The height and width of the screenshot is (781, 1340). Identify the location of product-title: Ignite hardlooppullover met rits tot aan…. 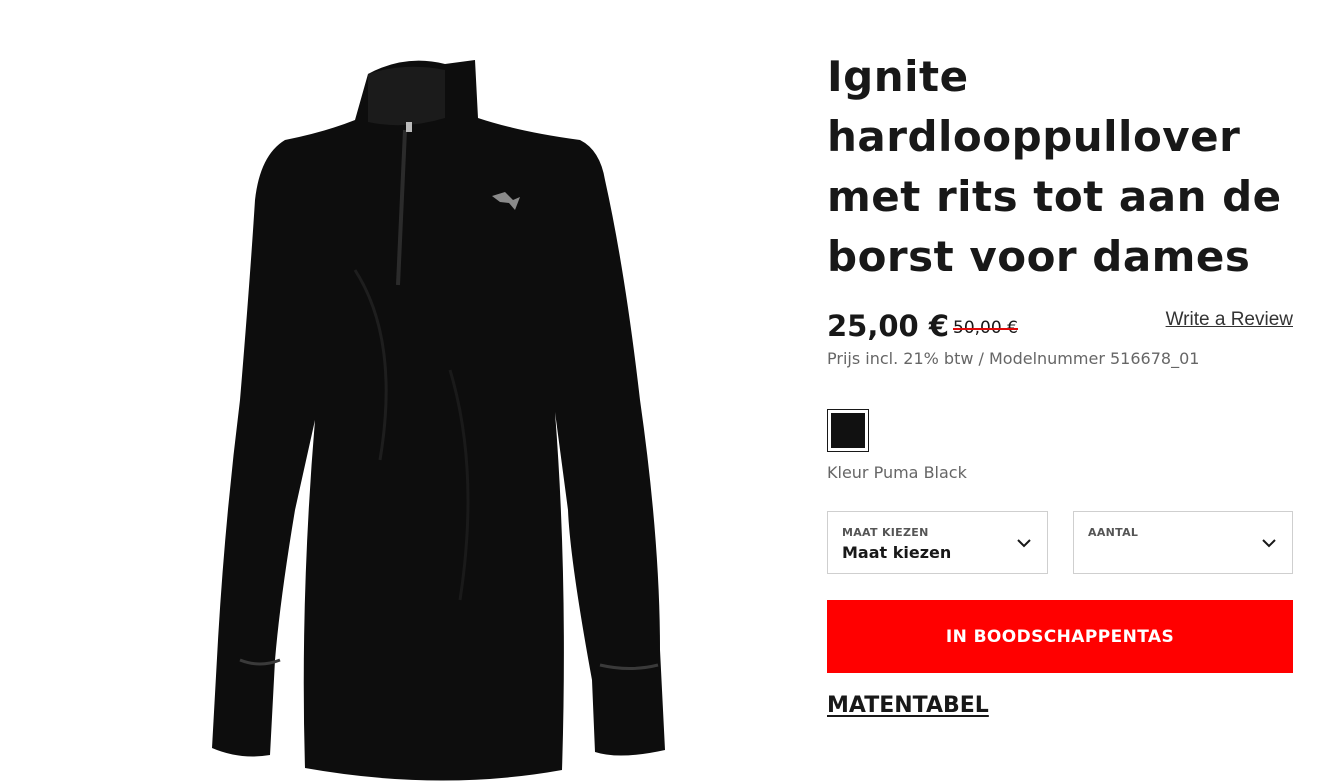
(1054, 166).